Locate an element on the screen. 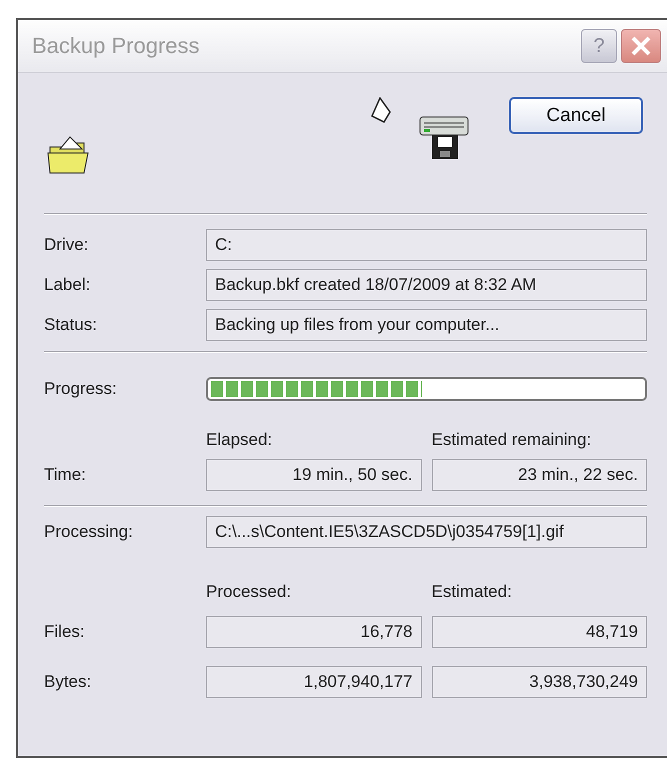 Image resolution: width=667 pixels, height=767 pixels. window-title: Backup Progress is located at coordinates (116, 46).